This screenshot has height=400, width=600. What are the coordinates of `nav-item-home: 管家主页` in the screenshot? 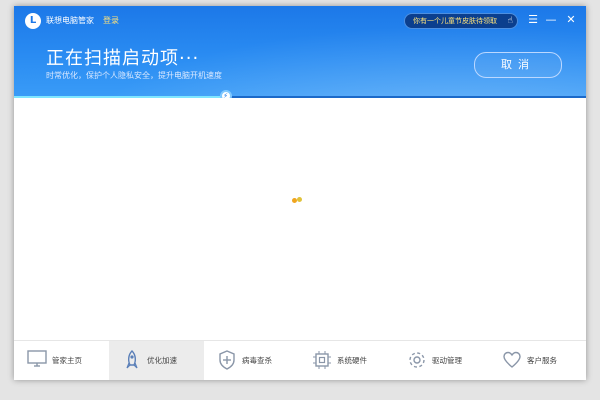 It's located at (61, 360).